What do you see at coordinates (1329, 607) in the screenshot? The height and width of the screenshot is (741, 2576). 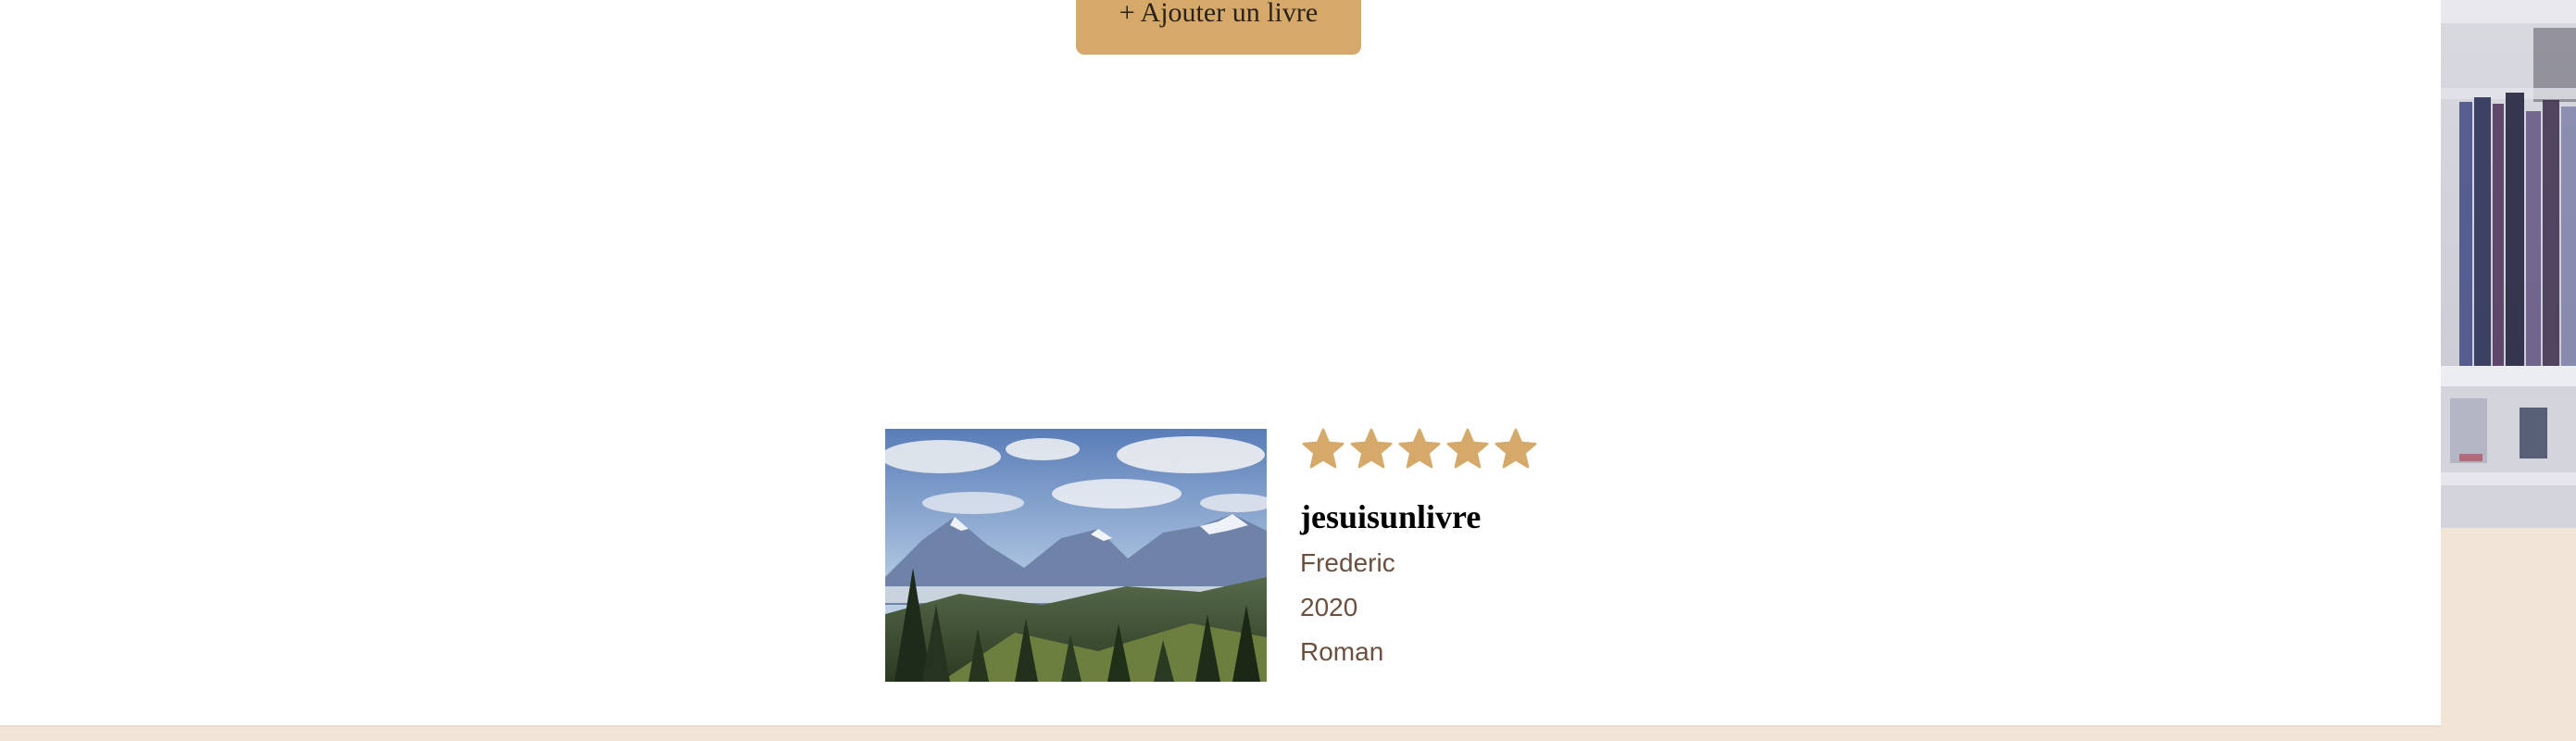 I see `book-year: 2020` at bounding box center [1329, 607].